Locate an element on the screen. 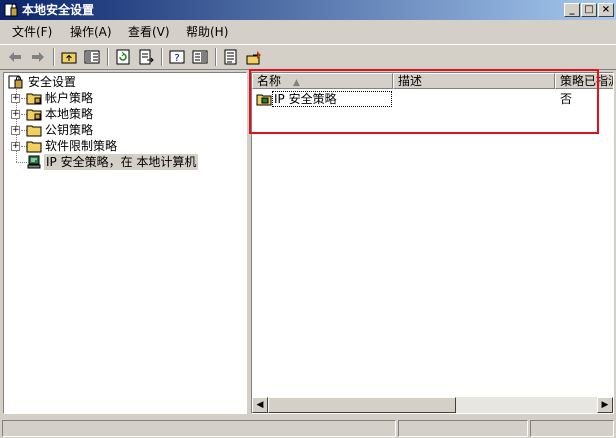 This screenshot has width=616, height=438. scroll-left-icon: ◀ is located at coordinates (260, 405).